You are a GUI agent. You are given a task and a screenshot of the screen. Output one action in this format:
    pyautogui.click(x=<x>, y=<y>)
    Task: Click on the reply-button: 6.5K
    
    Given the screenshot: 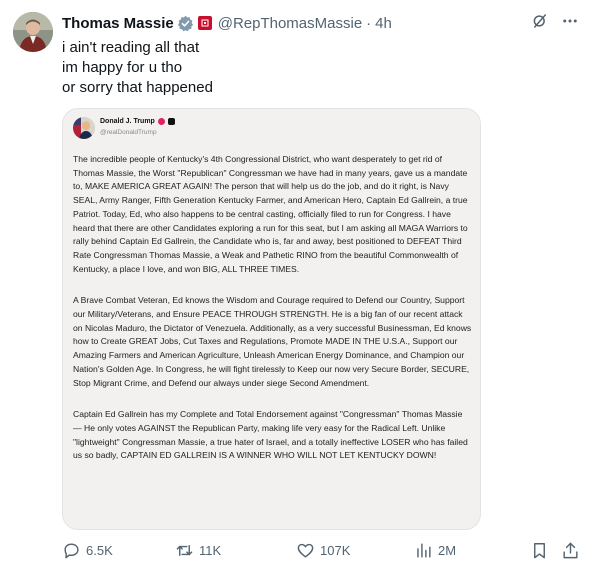 What is the action you would take?
    pyautogui.click(x=87, y=550)
    